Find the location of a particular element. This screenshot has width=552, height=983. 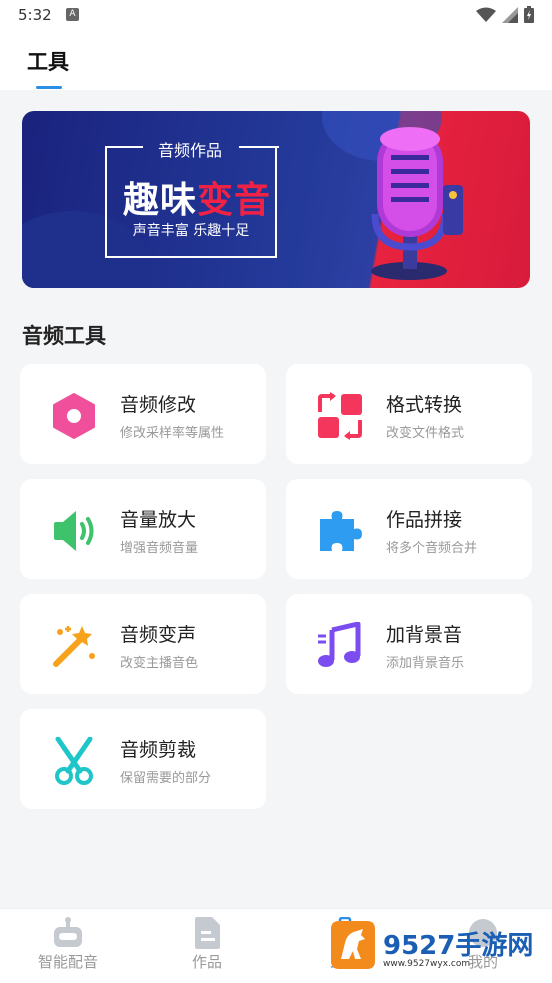

speaker-icon is located at coordinates (74, 531).